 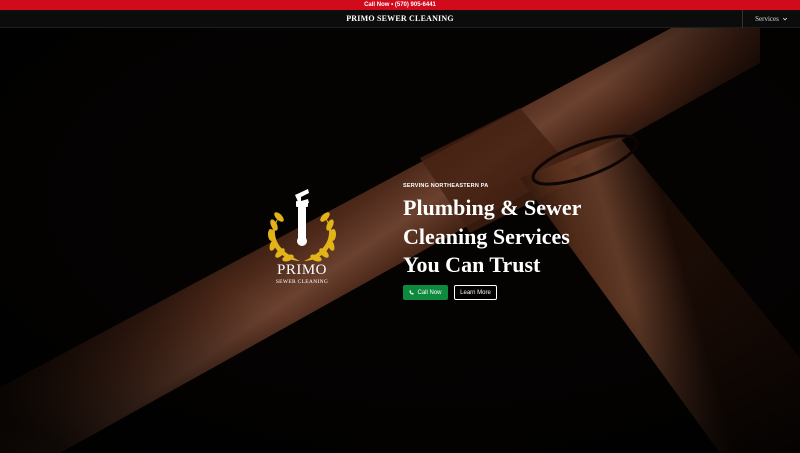 What do you see at coordinates (492, 207) in the screenshot?
I see `headline-line-1: Plumbing & Sewer` at bounding box center [492, 207].